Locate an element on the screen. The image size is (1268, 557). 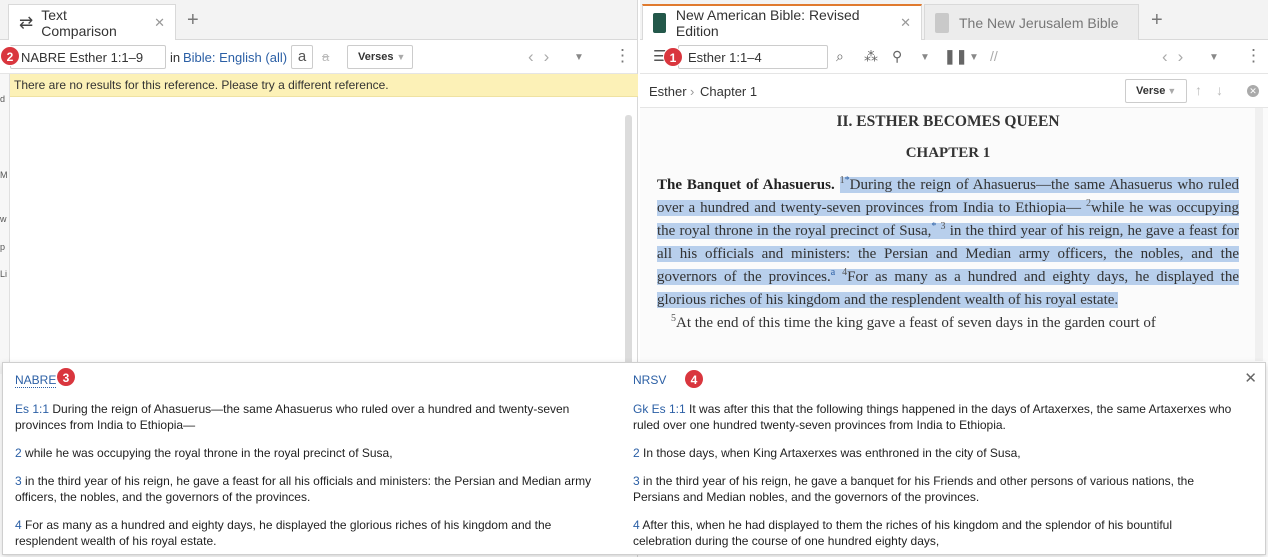
in-label: in is located at coordinates (175, 57).